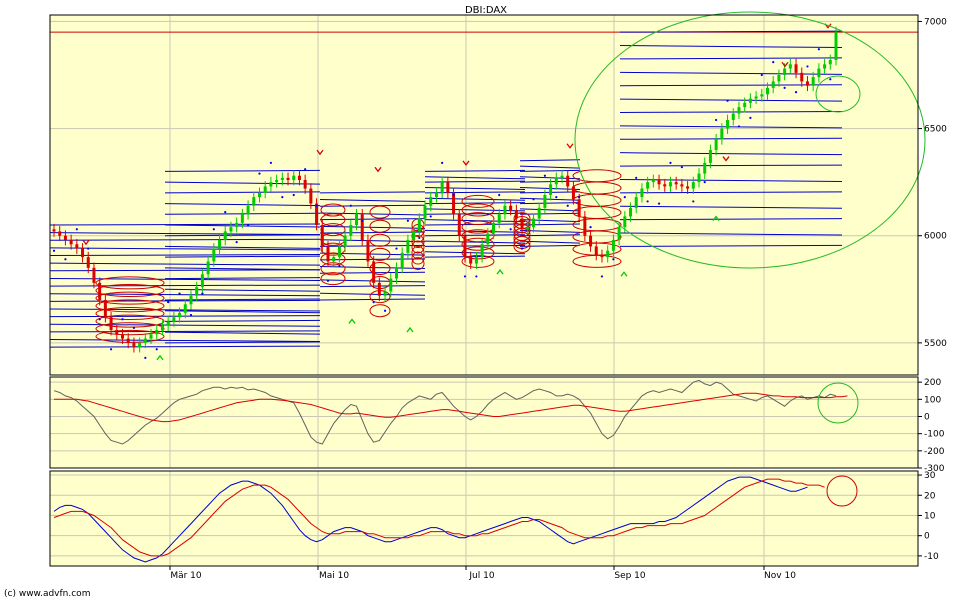  Describe the element at coordinates (927, 537) in the screenshot. I see `y-tick-label: 0` at that location.